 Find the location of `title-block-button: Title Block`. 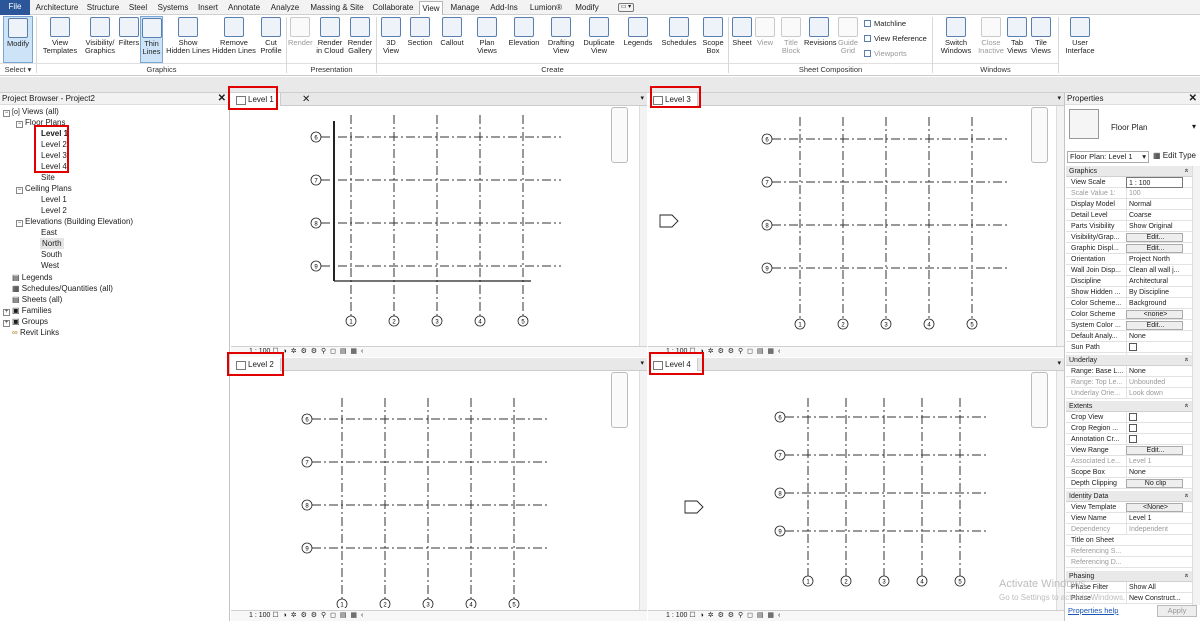

title-block-button: Title Block is located at coordinates (791, 39).